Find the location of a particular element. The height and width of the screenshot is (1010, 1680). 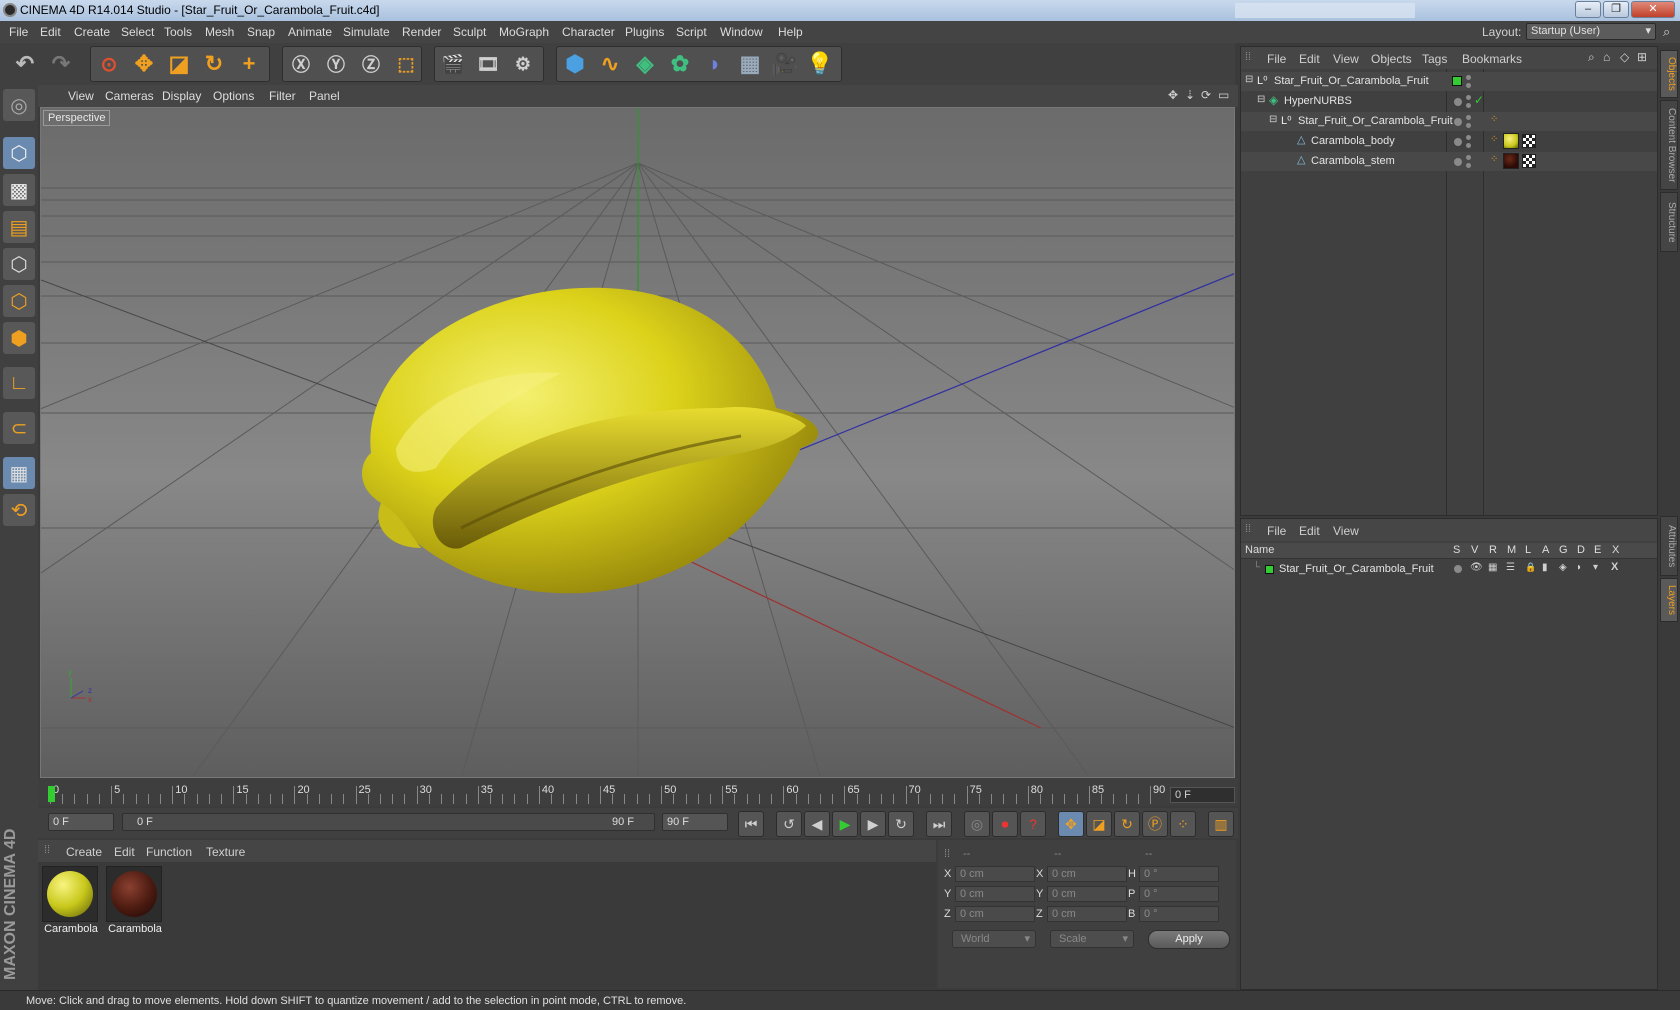

material-tag-yellow is located at coordinates (1511, 141).